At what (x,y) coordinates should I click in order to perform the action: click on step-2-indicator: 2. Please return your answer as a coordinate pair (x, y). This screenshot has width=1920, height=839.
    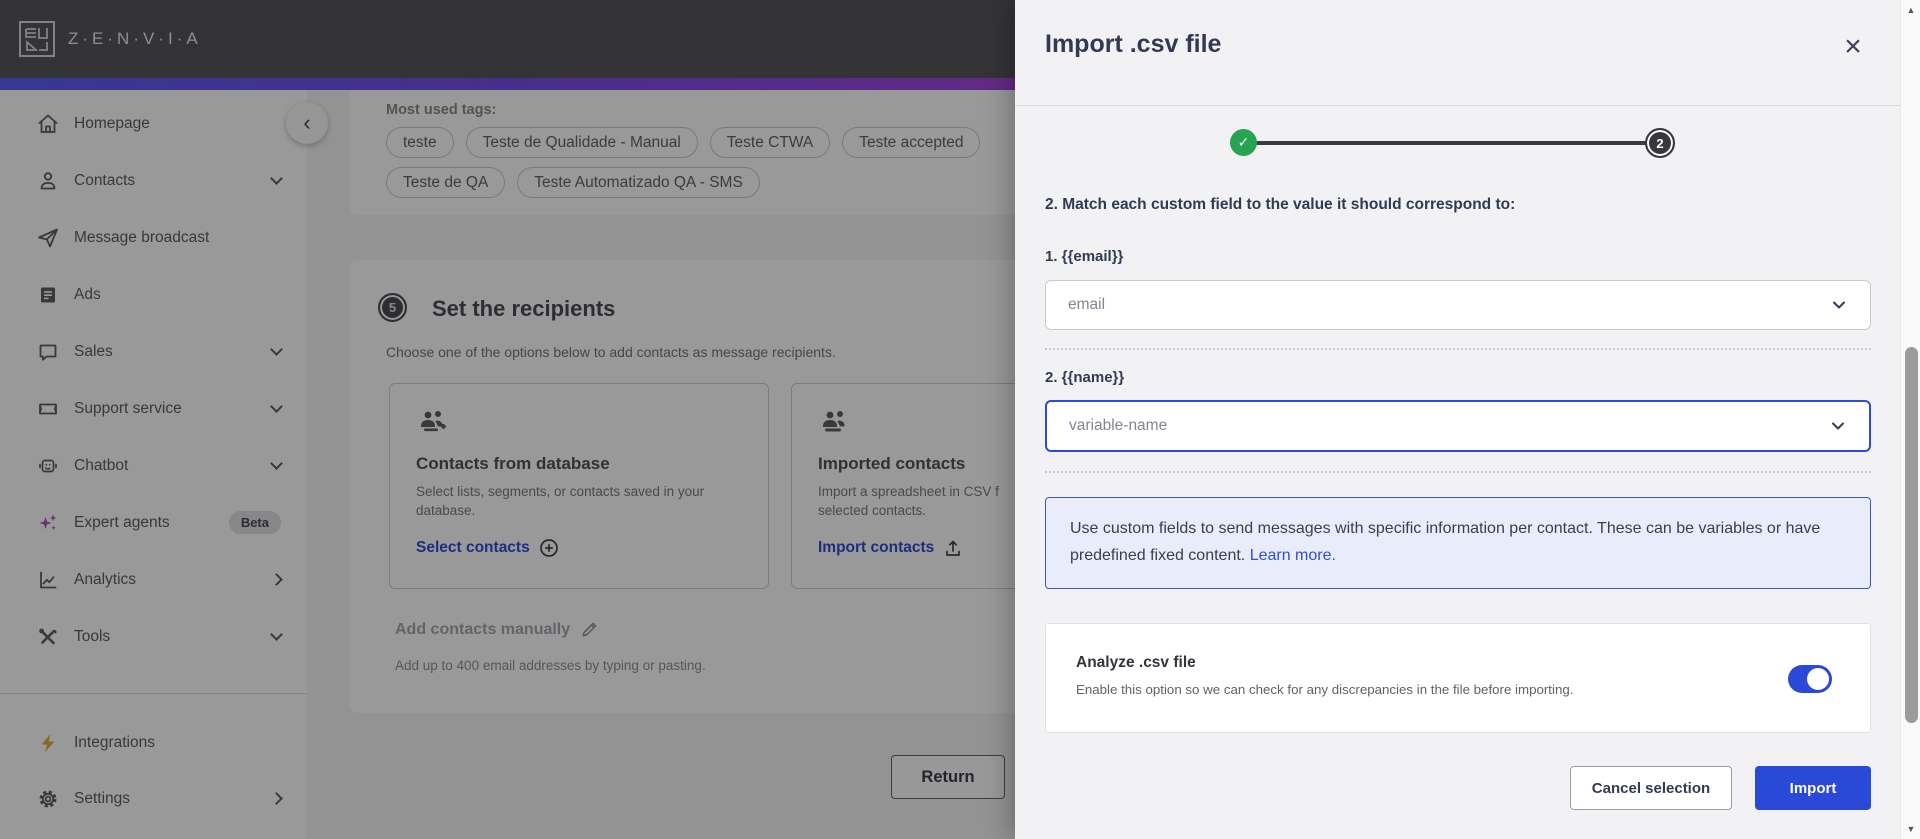
    Looking at the image, I should click on (1660, 143).